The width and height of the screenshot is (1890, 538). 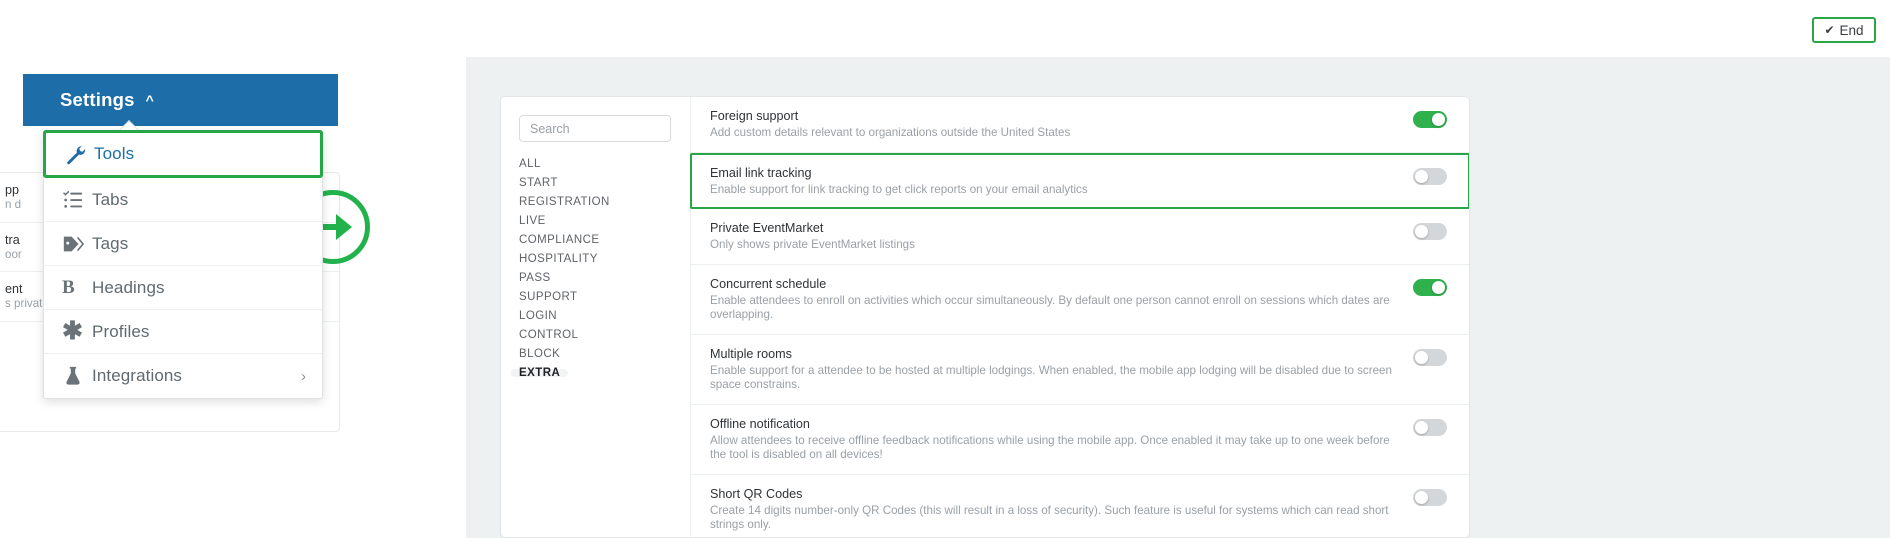 I want to click on search-wrapper, so click(x=595, y=128).